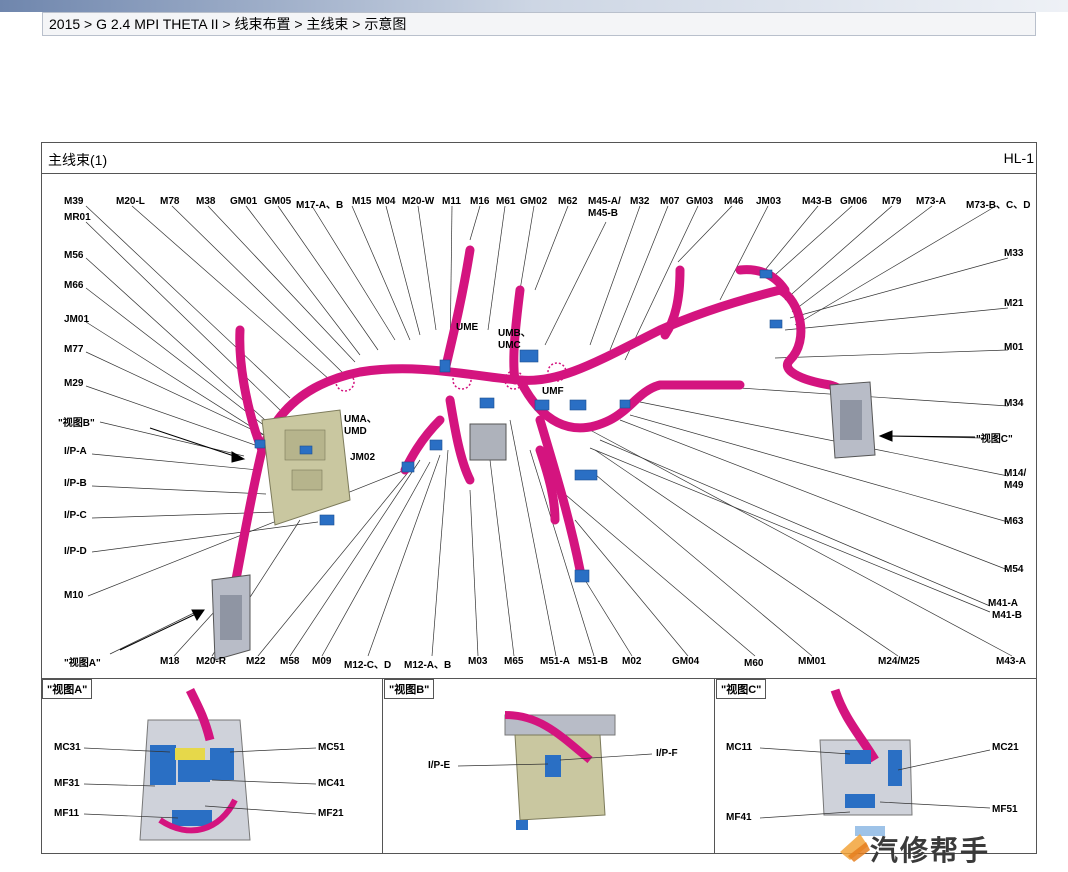 The height and width of the screenshot is (872, 1068). What do you see at coordinates (278, 201) in the screenshot?
I see `label-gm05: GM05` at bounding box center [278, 201].